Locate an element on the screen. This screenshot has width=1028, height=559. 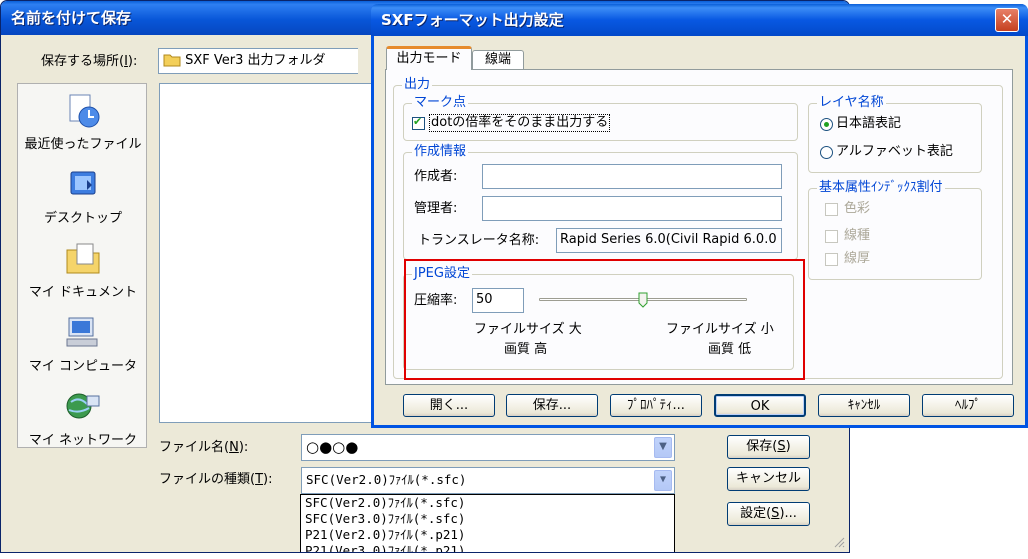
filename-value: ○●○● is located at coordinates (332, 447).